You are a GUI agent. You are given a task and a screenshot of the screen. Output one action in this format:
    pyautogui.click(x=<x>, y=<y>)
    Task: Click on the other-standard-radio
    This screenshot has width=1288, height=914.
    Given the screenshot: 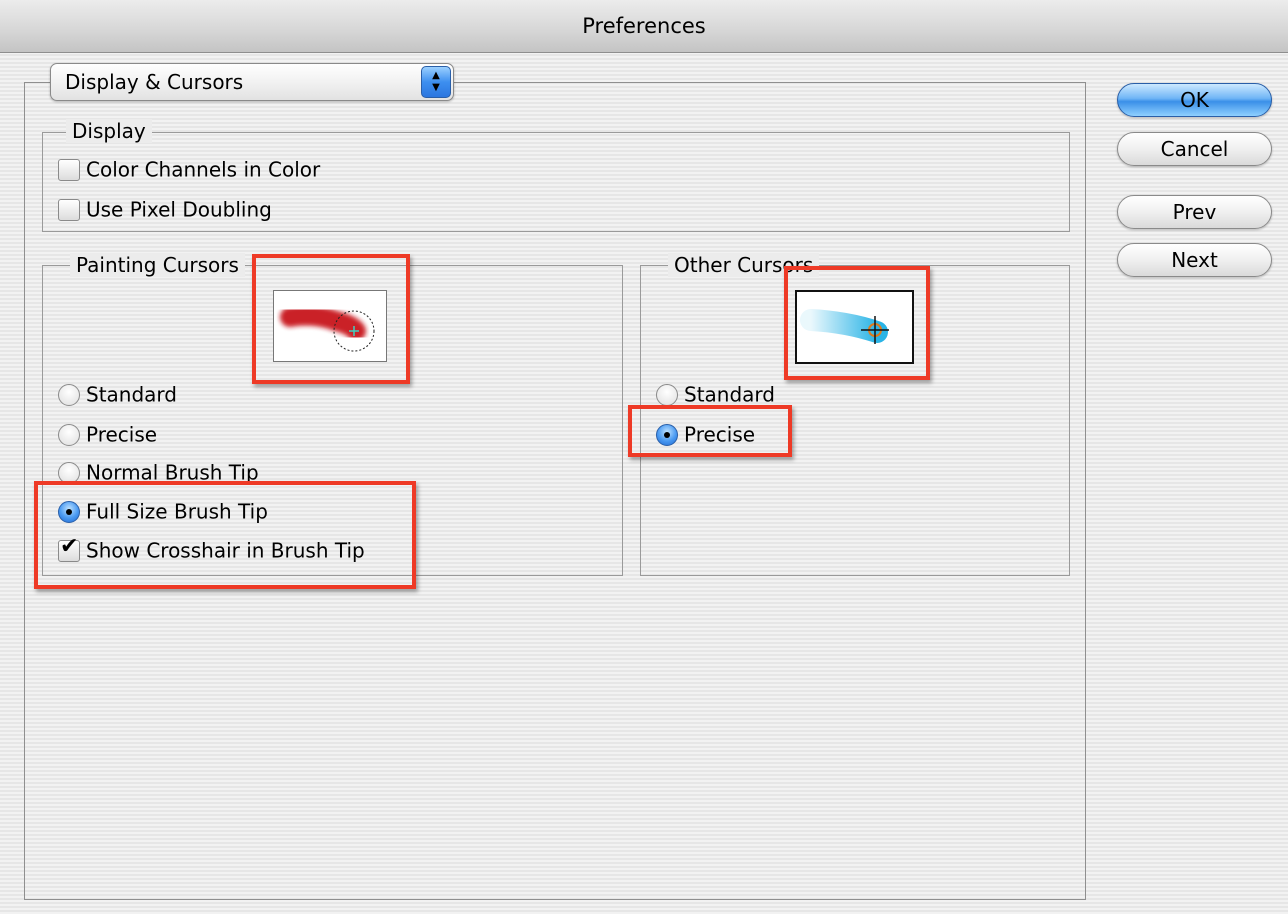 What is the action you would take?
    pyautogui.click(x=667, y=394)
    